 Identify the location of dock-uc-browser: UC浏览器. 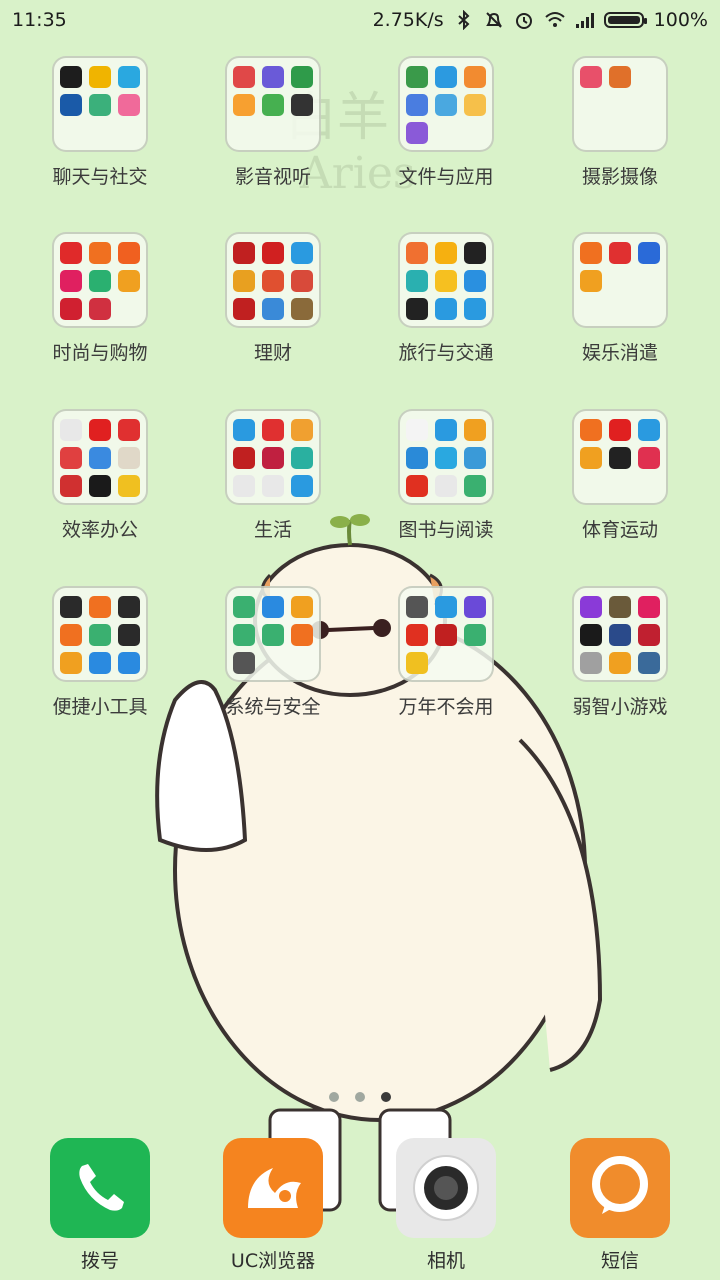
(273, 1205).